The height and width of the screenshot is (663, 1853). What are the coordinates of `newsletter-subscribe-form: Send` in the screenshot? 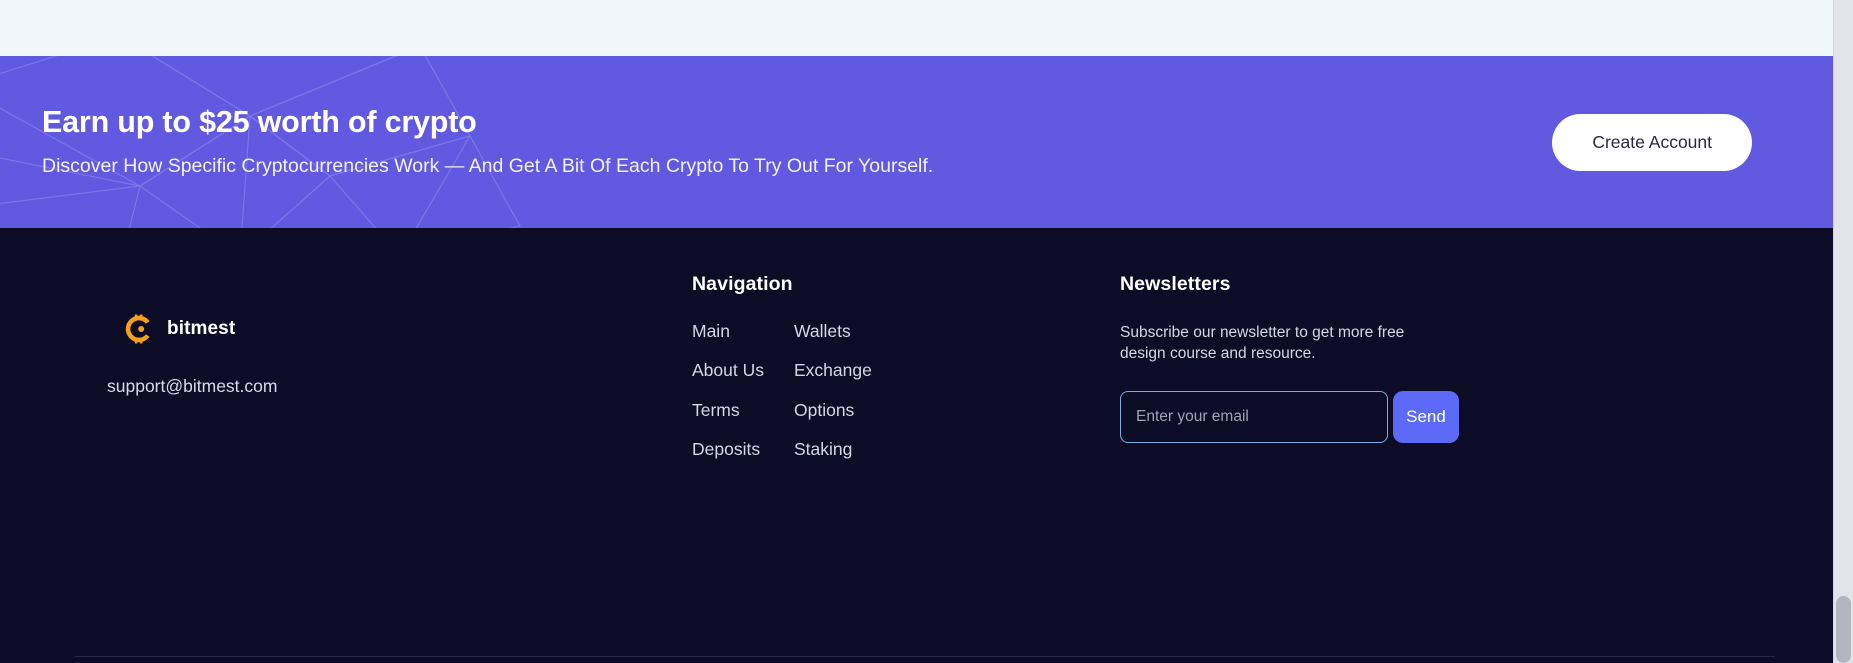 It's located at (1370, 416).